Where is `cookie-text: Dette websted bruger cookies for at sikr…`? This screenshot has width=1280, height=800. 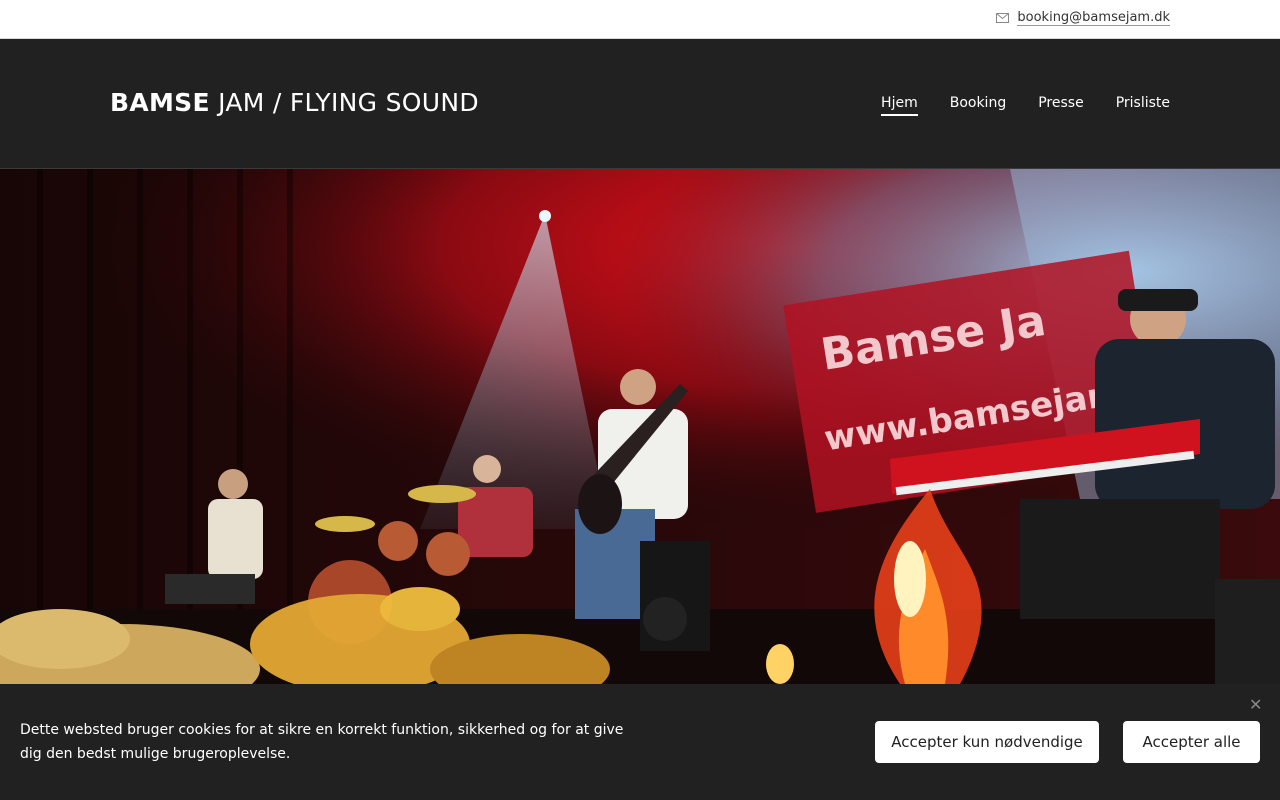 cookie-text: Dette websted bruger cookies for at sikr… is located at coordinates (322, 742).